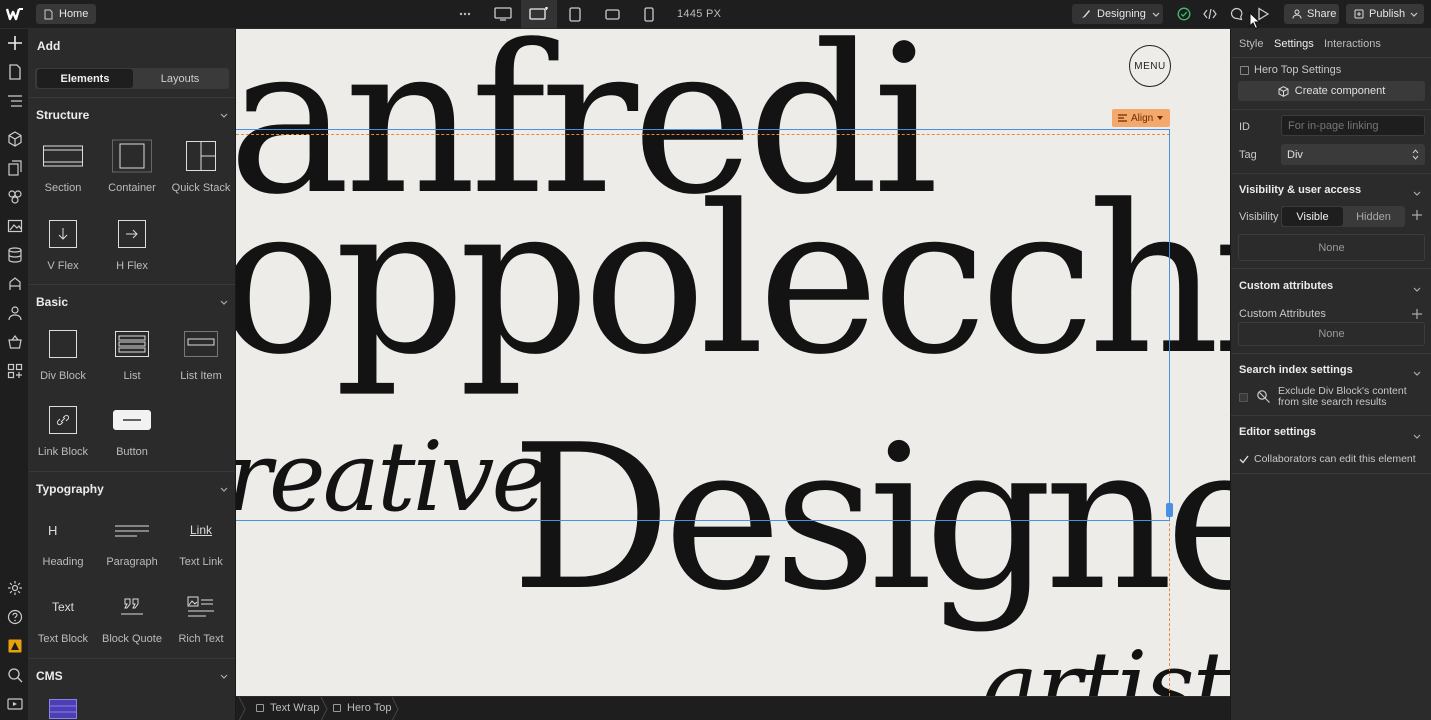 The width and height of the screenshot is (1431, 720). I want to click on section-title: Structure, so click(63, 115).